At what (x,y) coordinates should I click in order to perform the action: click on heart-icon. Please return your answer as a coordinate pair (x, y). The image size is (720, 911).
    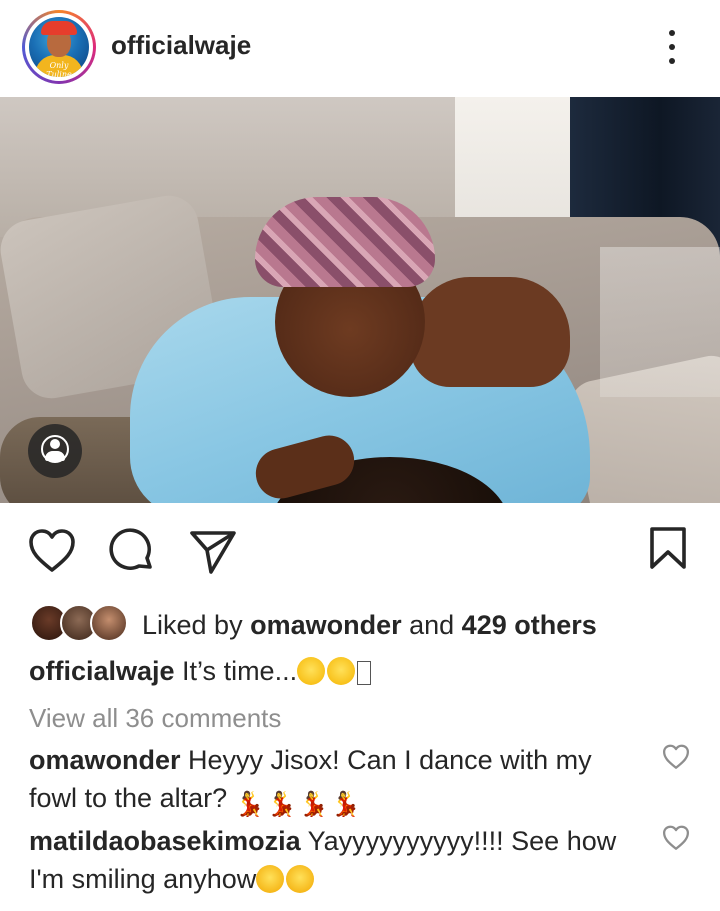
    Looking at the image, I should click on (52, 551).